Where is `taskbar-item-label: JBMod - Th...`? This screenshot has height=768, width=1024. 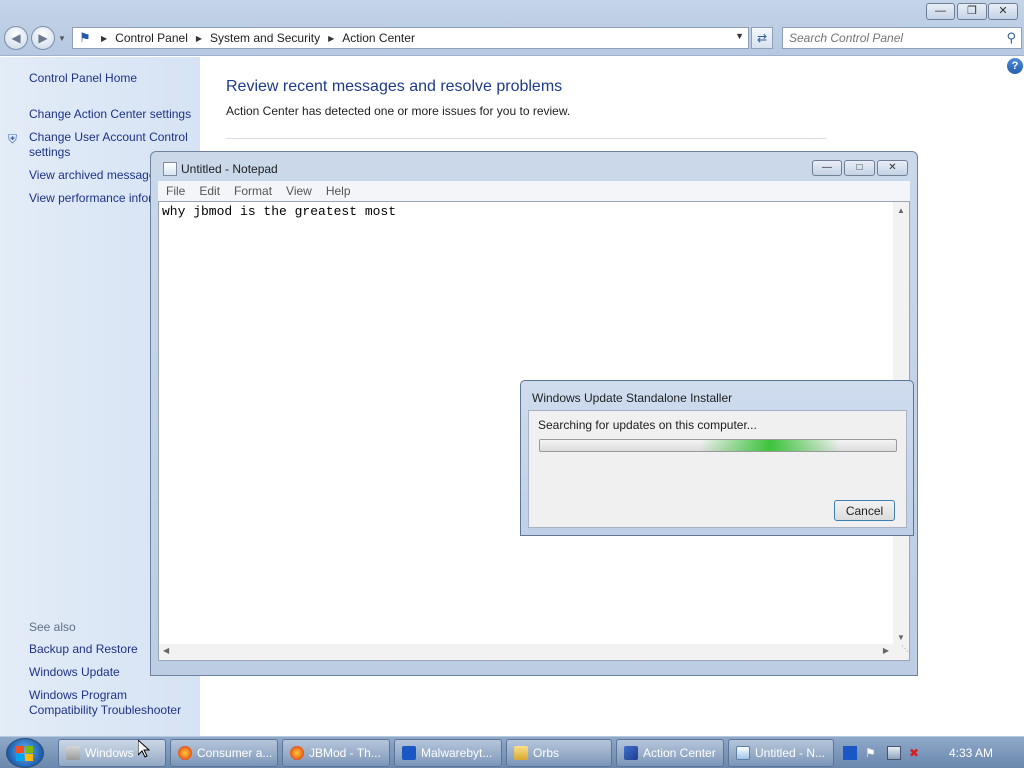
taskbar-item-label: JBMod - Th... is located at coordinates (345, 753).